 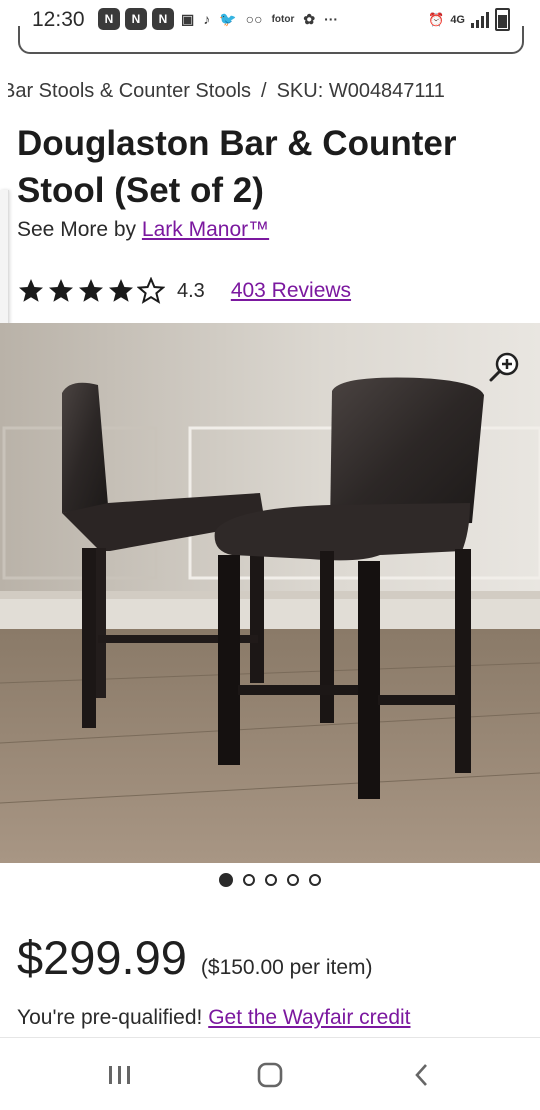 What do you see at coordinates (191, 290) in the screenshot?
I see `rating-value: 4.3` at bounding box center [191, 290].